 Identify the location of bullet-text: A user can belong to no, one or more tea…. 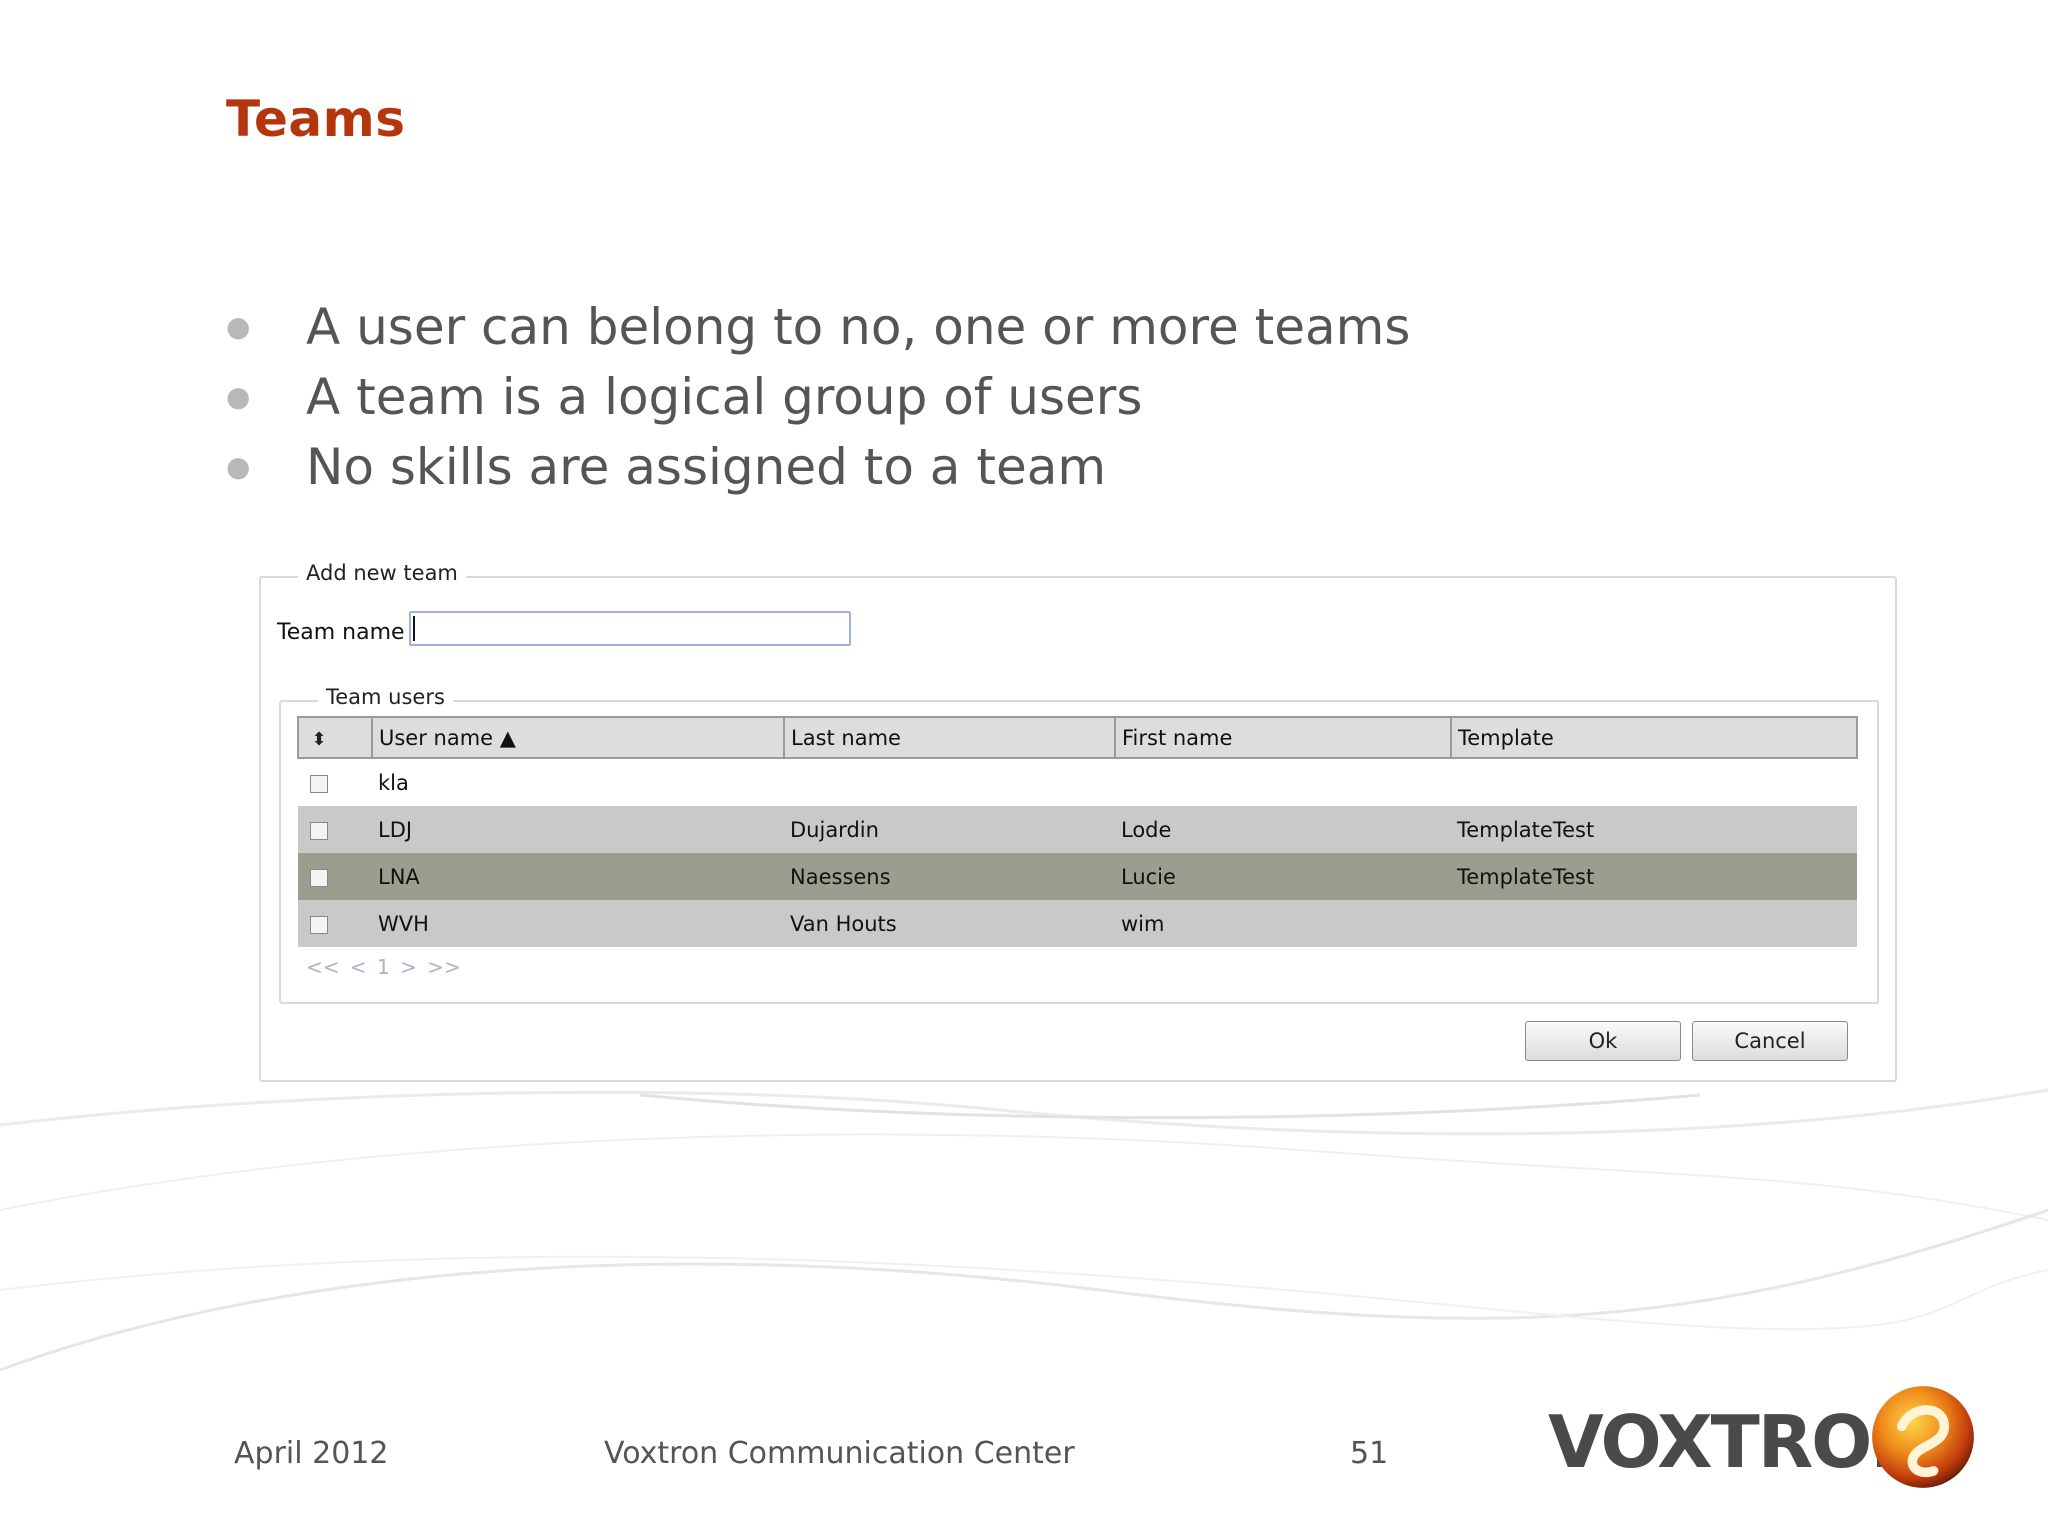
(858, 327).